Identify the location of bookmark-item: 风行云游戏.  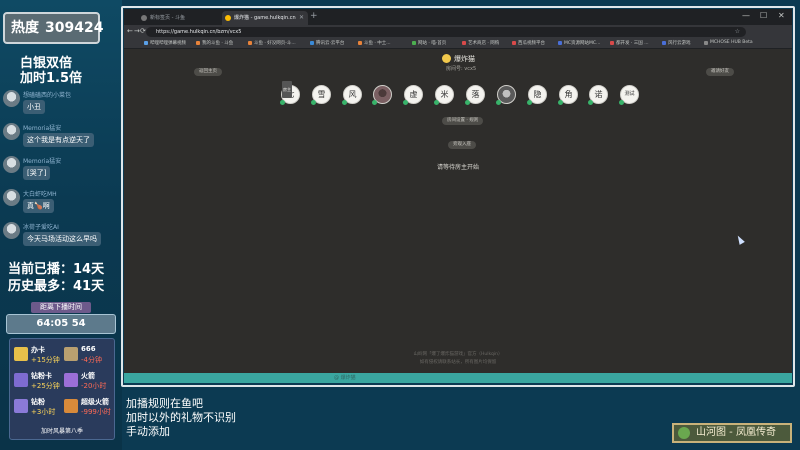
(676, 43).